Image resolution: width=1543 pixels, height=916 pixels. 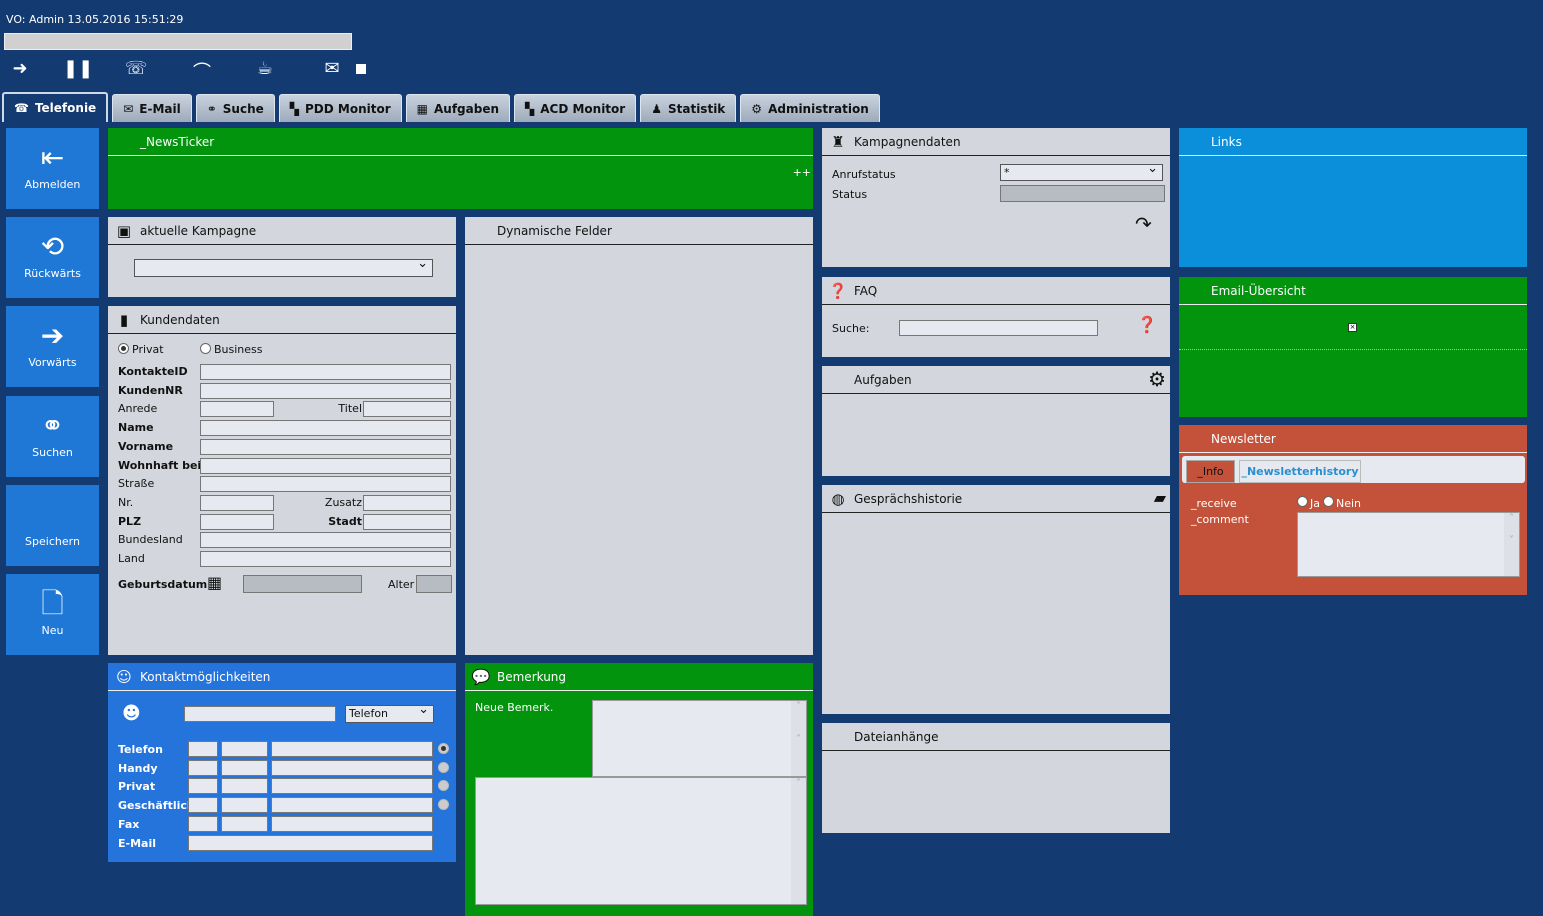 I want to click on anrufstatus-select: *, so click(x=1081, y=171).